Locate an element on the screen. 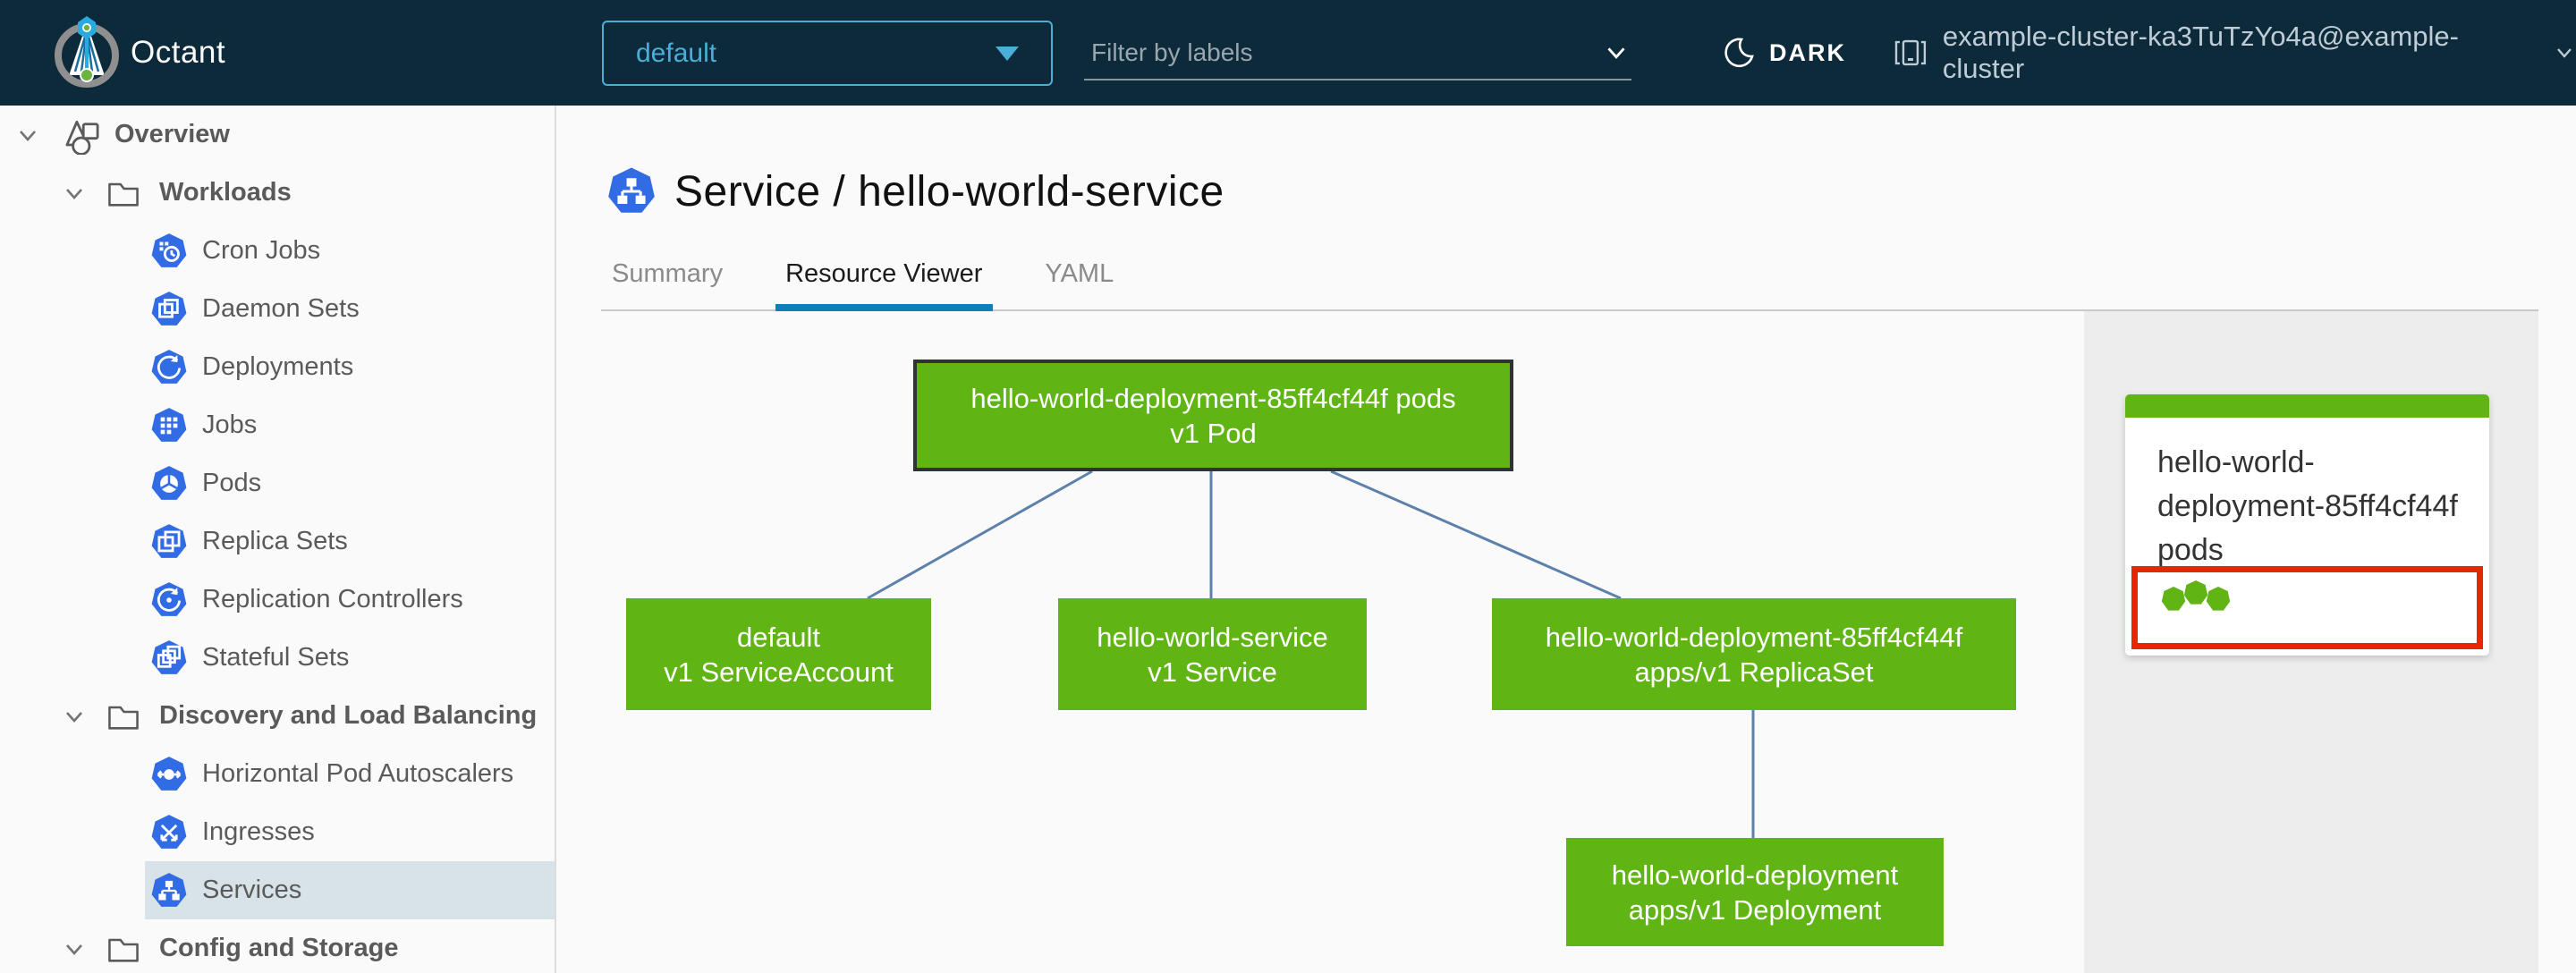 The width and height of the screenshot is (2576, 973). sidebar-item-label: Deployments is located at coordinates (278, 366).